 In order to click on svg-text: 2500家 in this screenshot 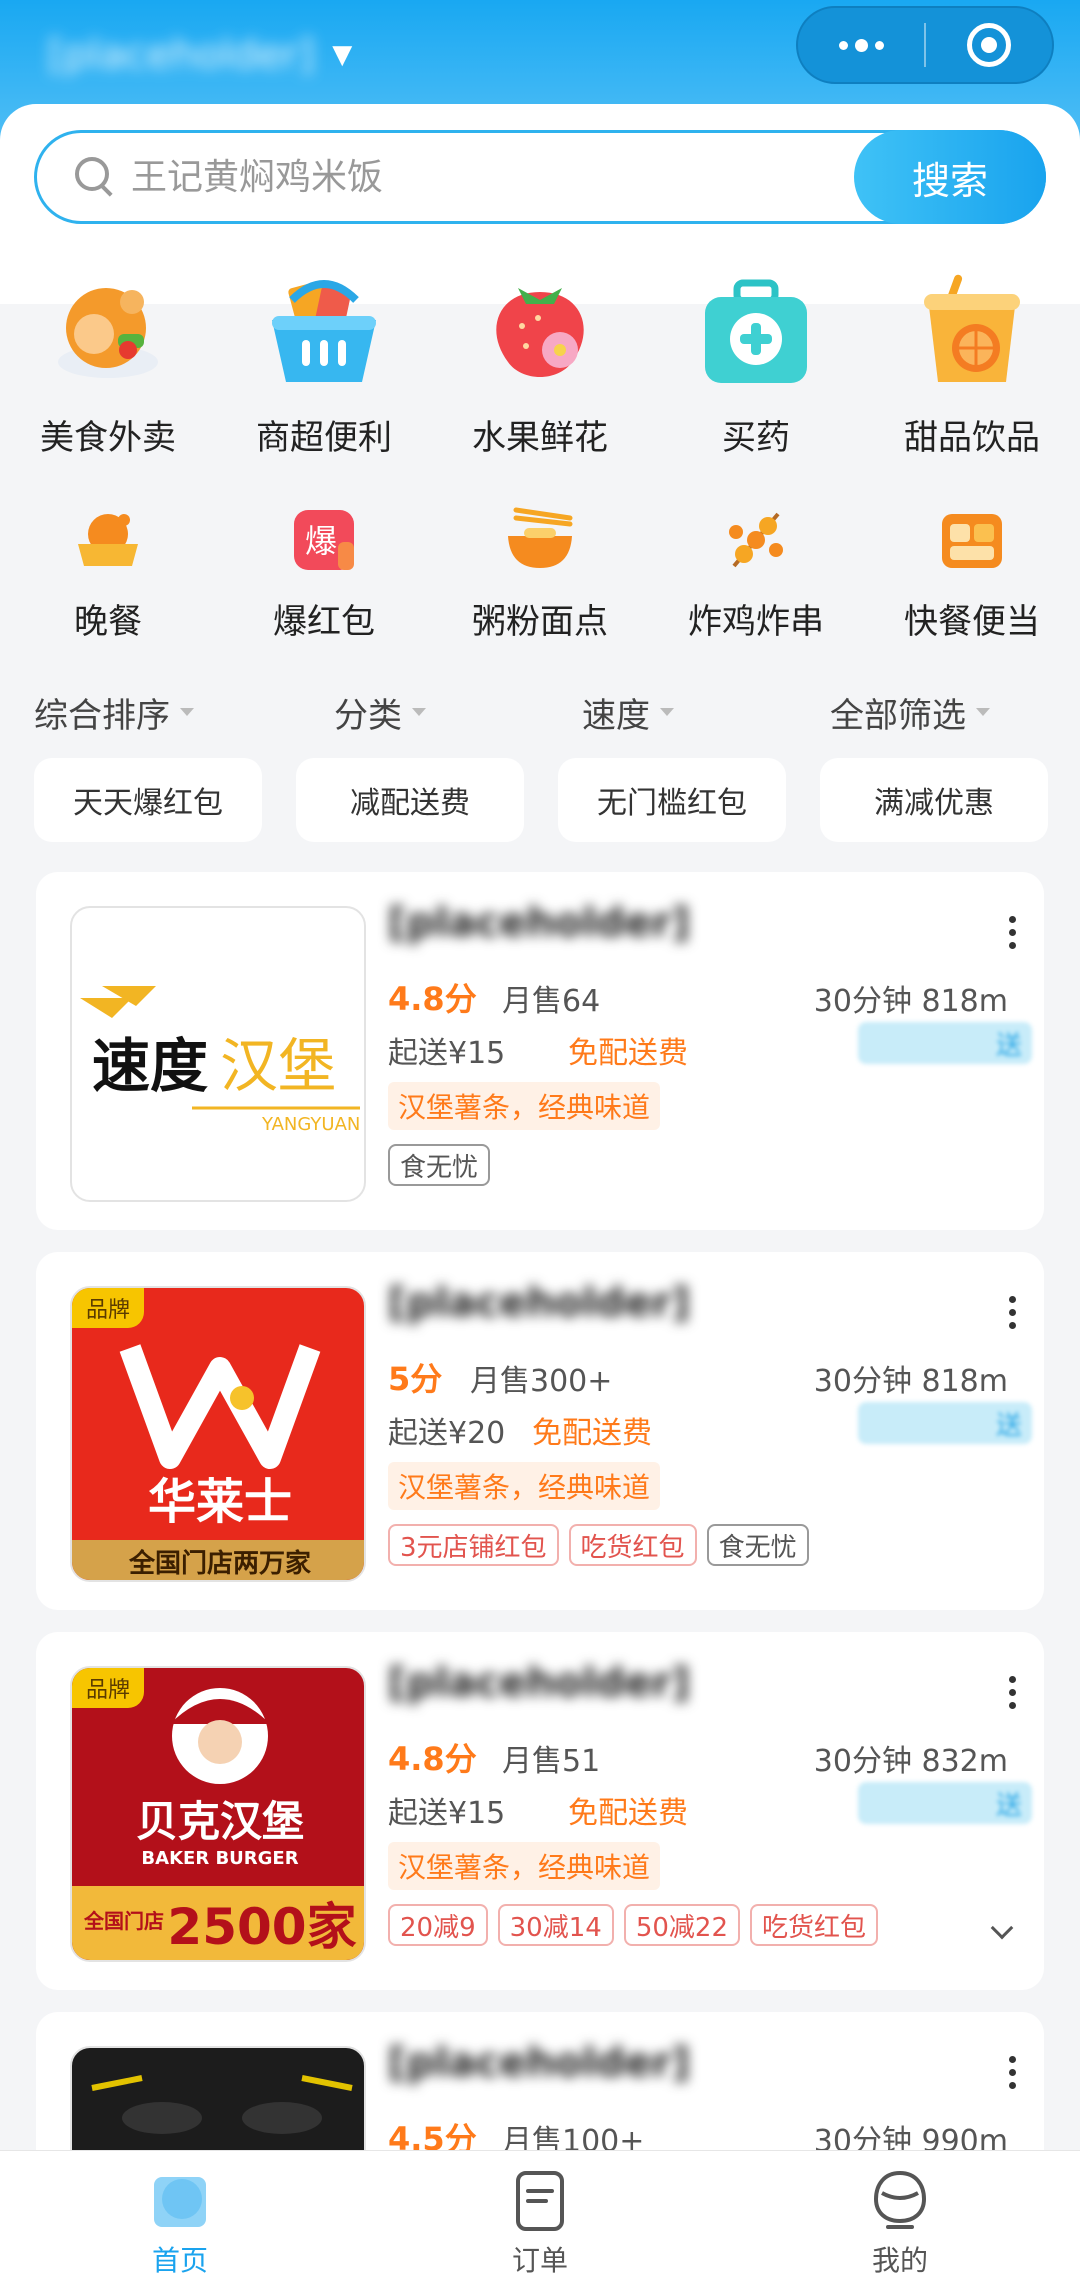, I will do `click(261, 1927)`.